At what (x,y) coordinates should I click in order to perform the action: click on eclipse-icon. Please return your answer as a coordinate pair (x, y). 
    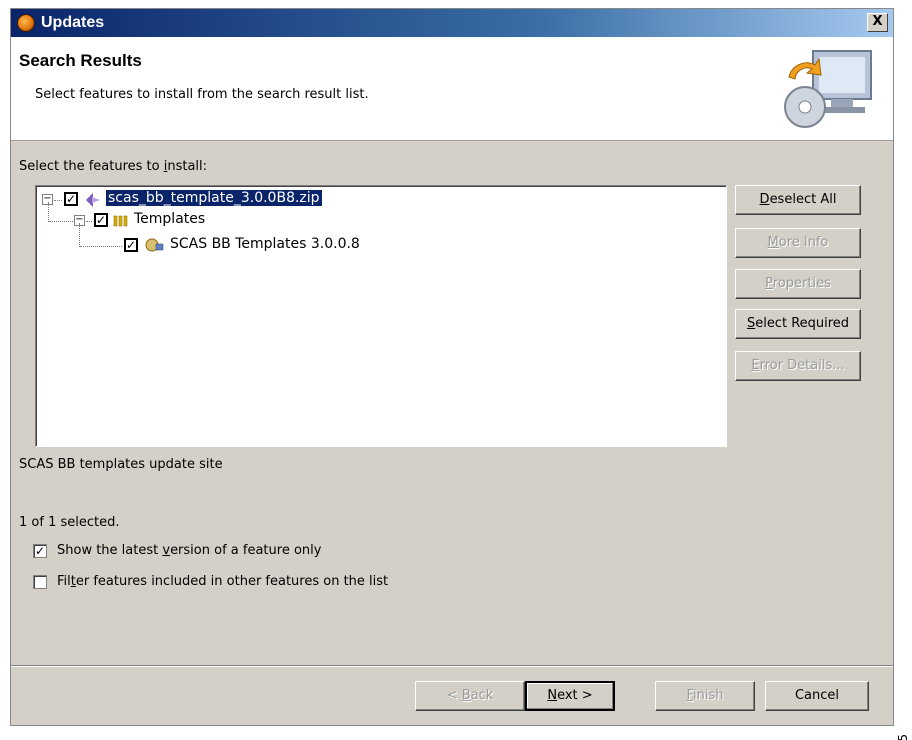
    Looking at the image, I should click on (26, 23).